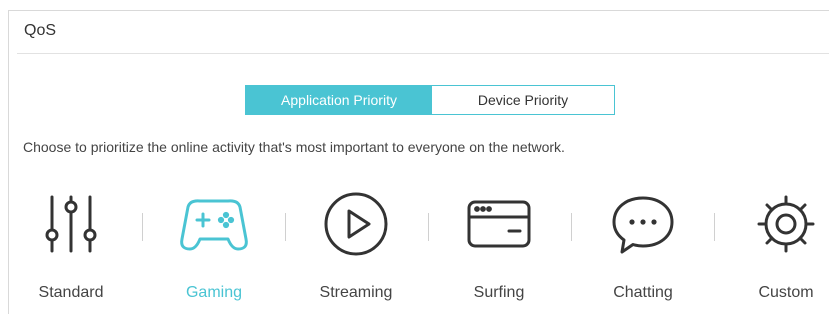 The image size is (829, 314). I want to click on option-label: Custom, so click(786, 292).